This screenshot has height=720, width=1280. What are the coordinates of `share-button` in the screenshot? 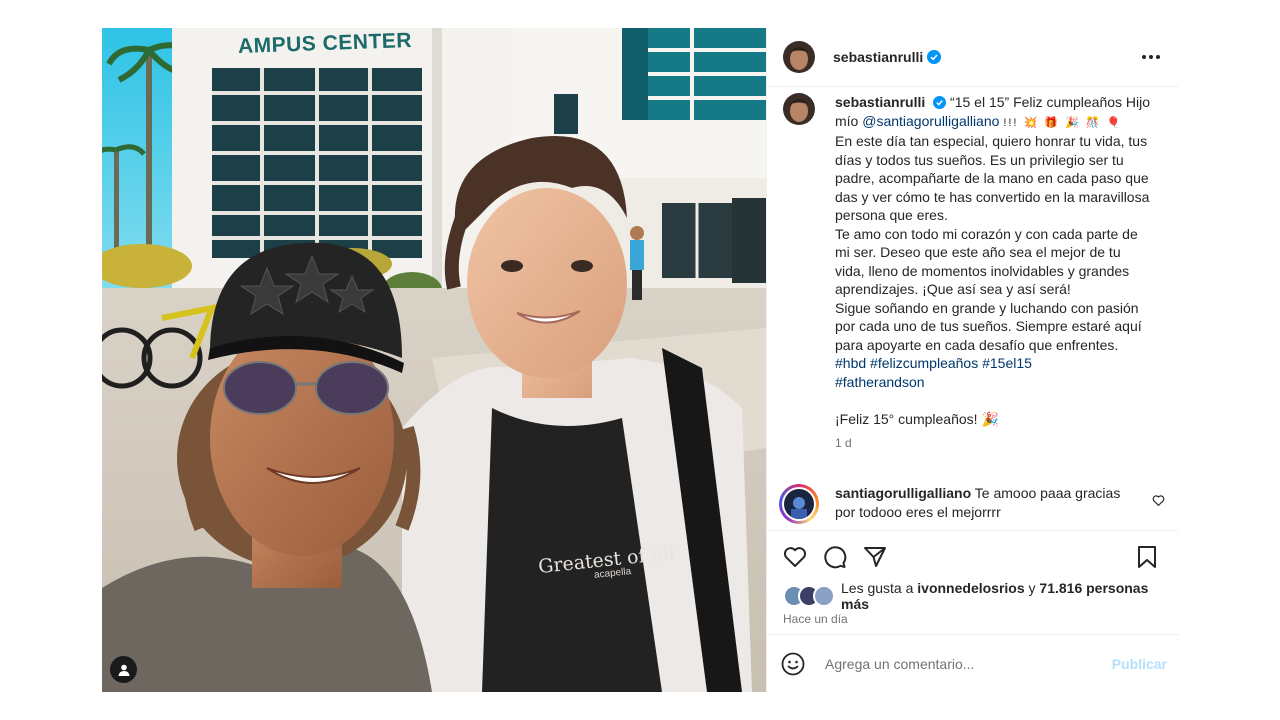 It's located at (875, 557).